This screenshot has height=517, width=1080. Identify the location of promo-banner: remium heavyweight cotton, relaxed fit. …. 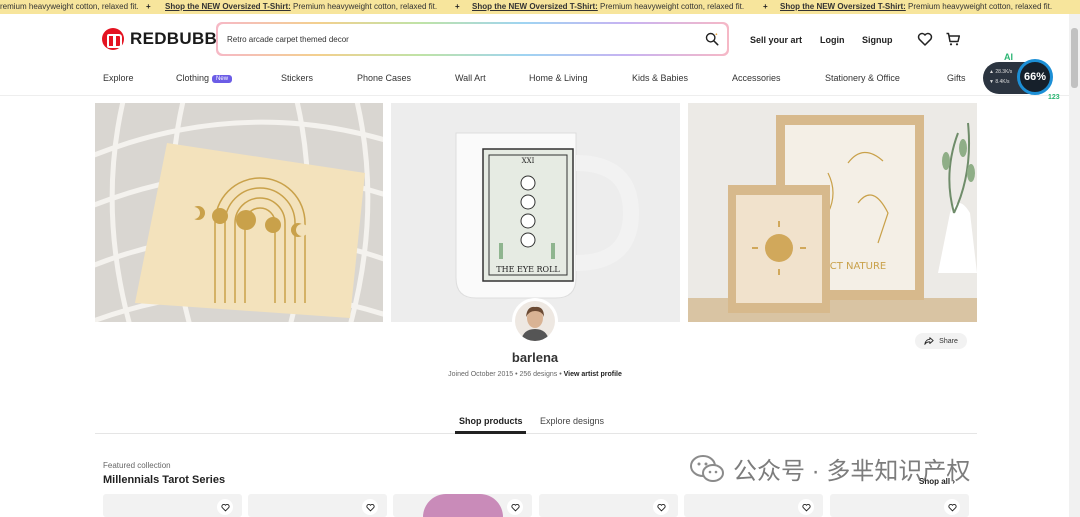
(540, 7).